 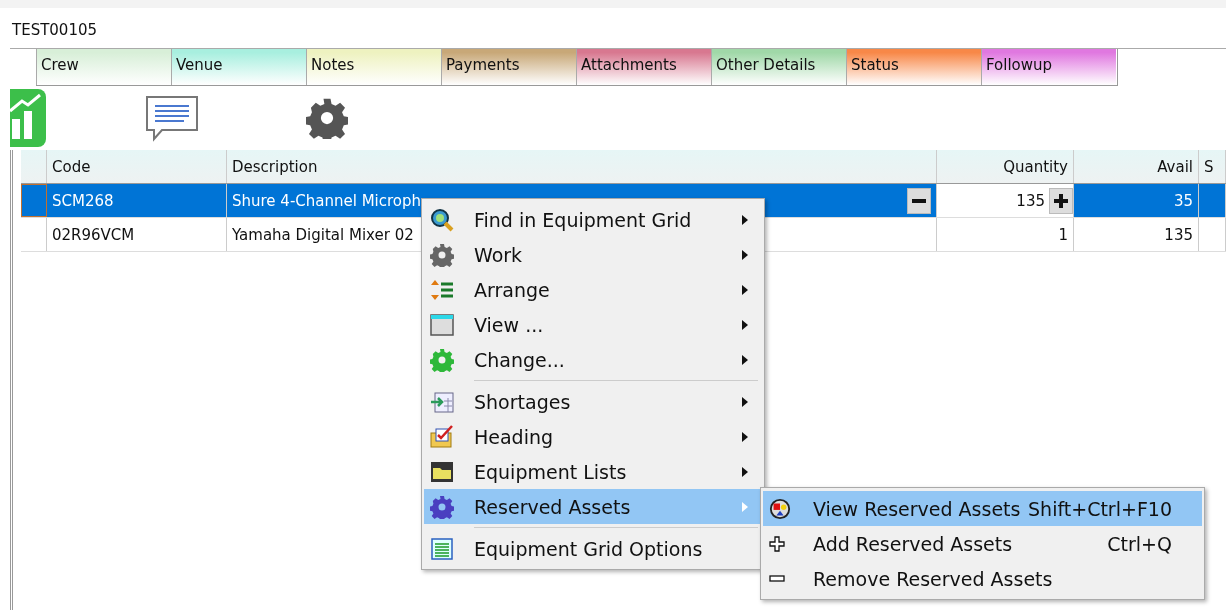 I want to click on people-icon, so click(x=780, y=508).